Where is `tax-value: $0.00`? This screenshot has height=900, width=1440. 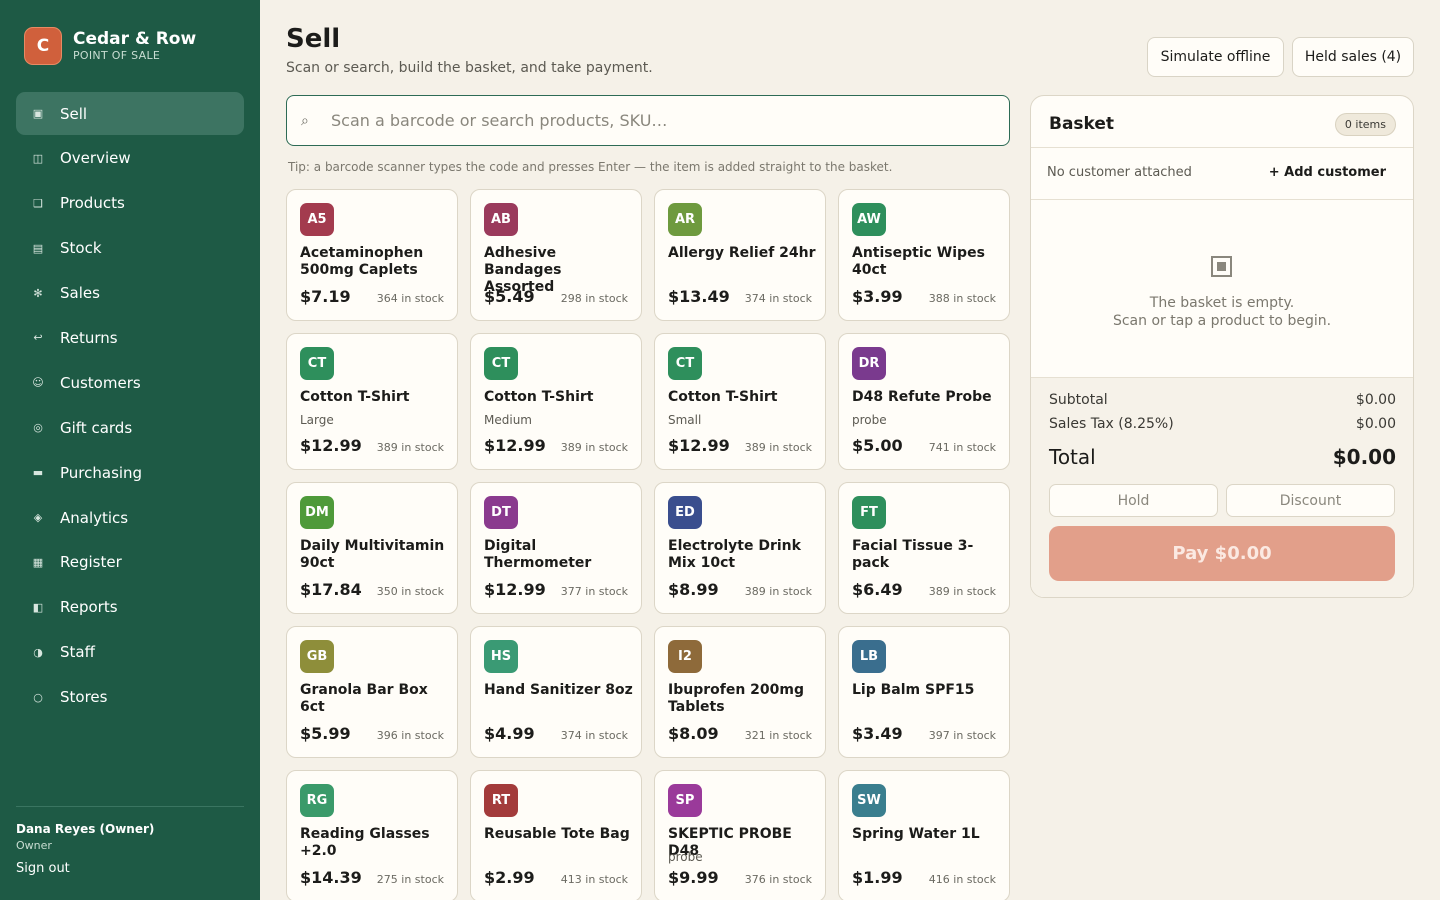
tax-value: $0.00 is located at coordinates (1375, 424).